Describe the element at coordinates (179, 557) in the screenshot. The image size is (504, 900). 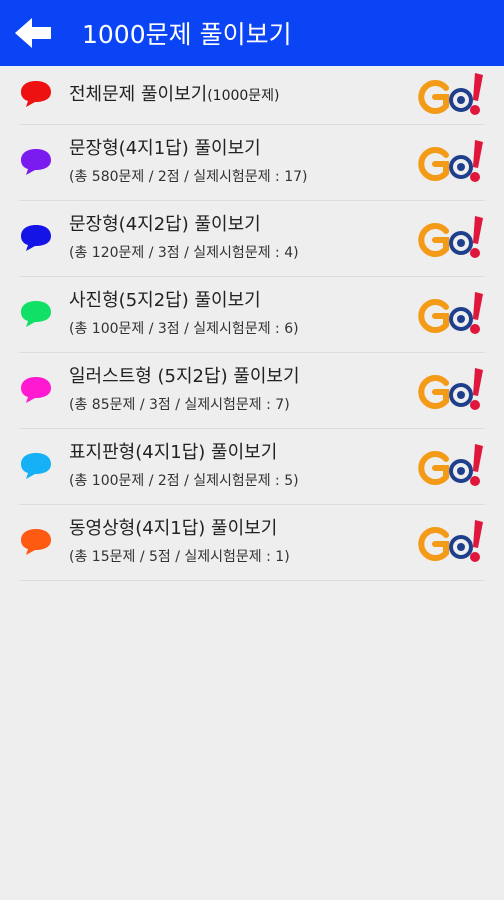
I see `item-subtitle: (총 15문제 / 5점 / 실제시험문제 : 1)` at that location.